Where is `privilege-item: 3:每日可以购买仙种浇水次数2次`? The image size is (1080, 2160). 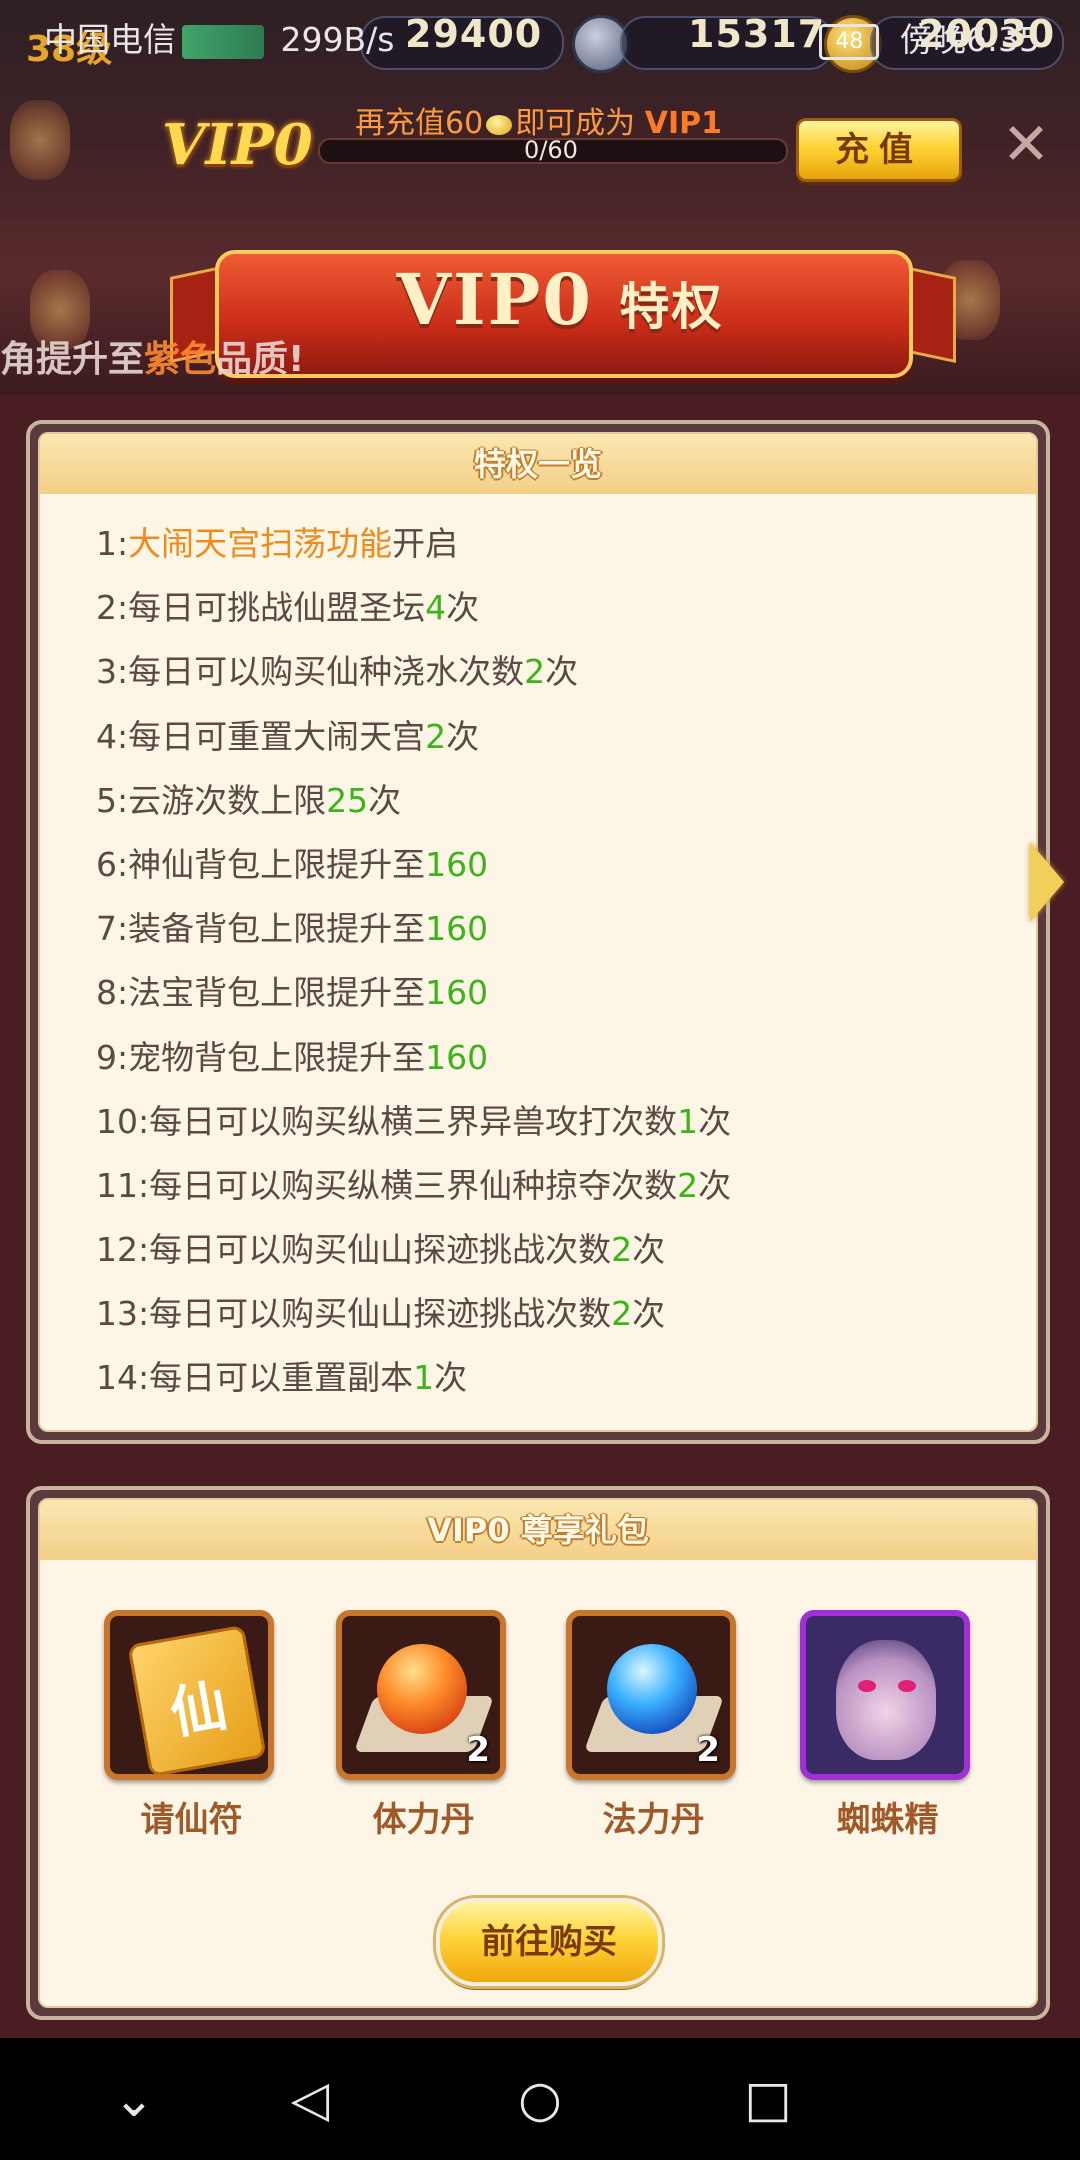 privilege-item: 3:每日可以购买仙种浇水次数2次 is located at coordinates (551, 672).